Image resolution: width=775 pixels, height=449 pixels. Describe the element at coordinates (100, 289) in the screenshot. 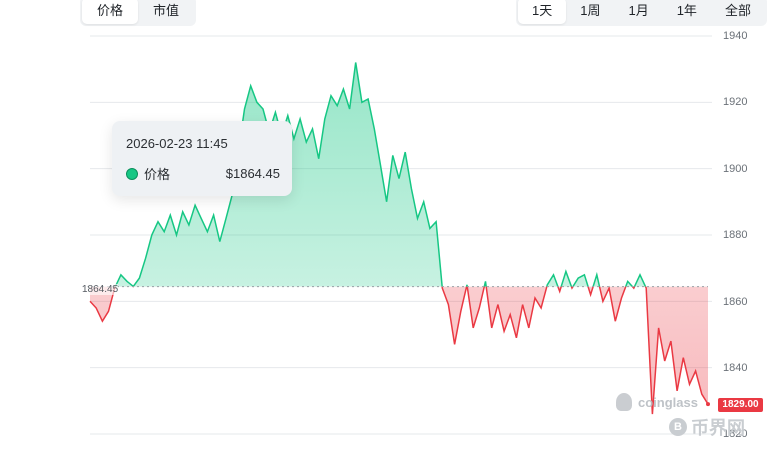

I see `reference-price-label: 1864.45` at that location.